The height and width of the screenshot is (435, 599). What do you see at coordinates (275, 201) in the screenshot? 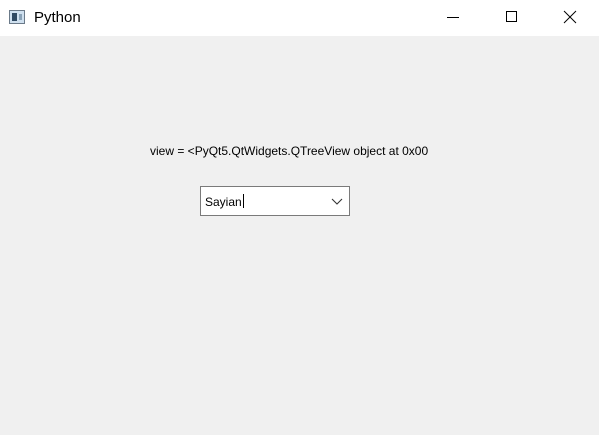
I see `combo-box: Sayian` at bounding box center [275, 201].